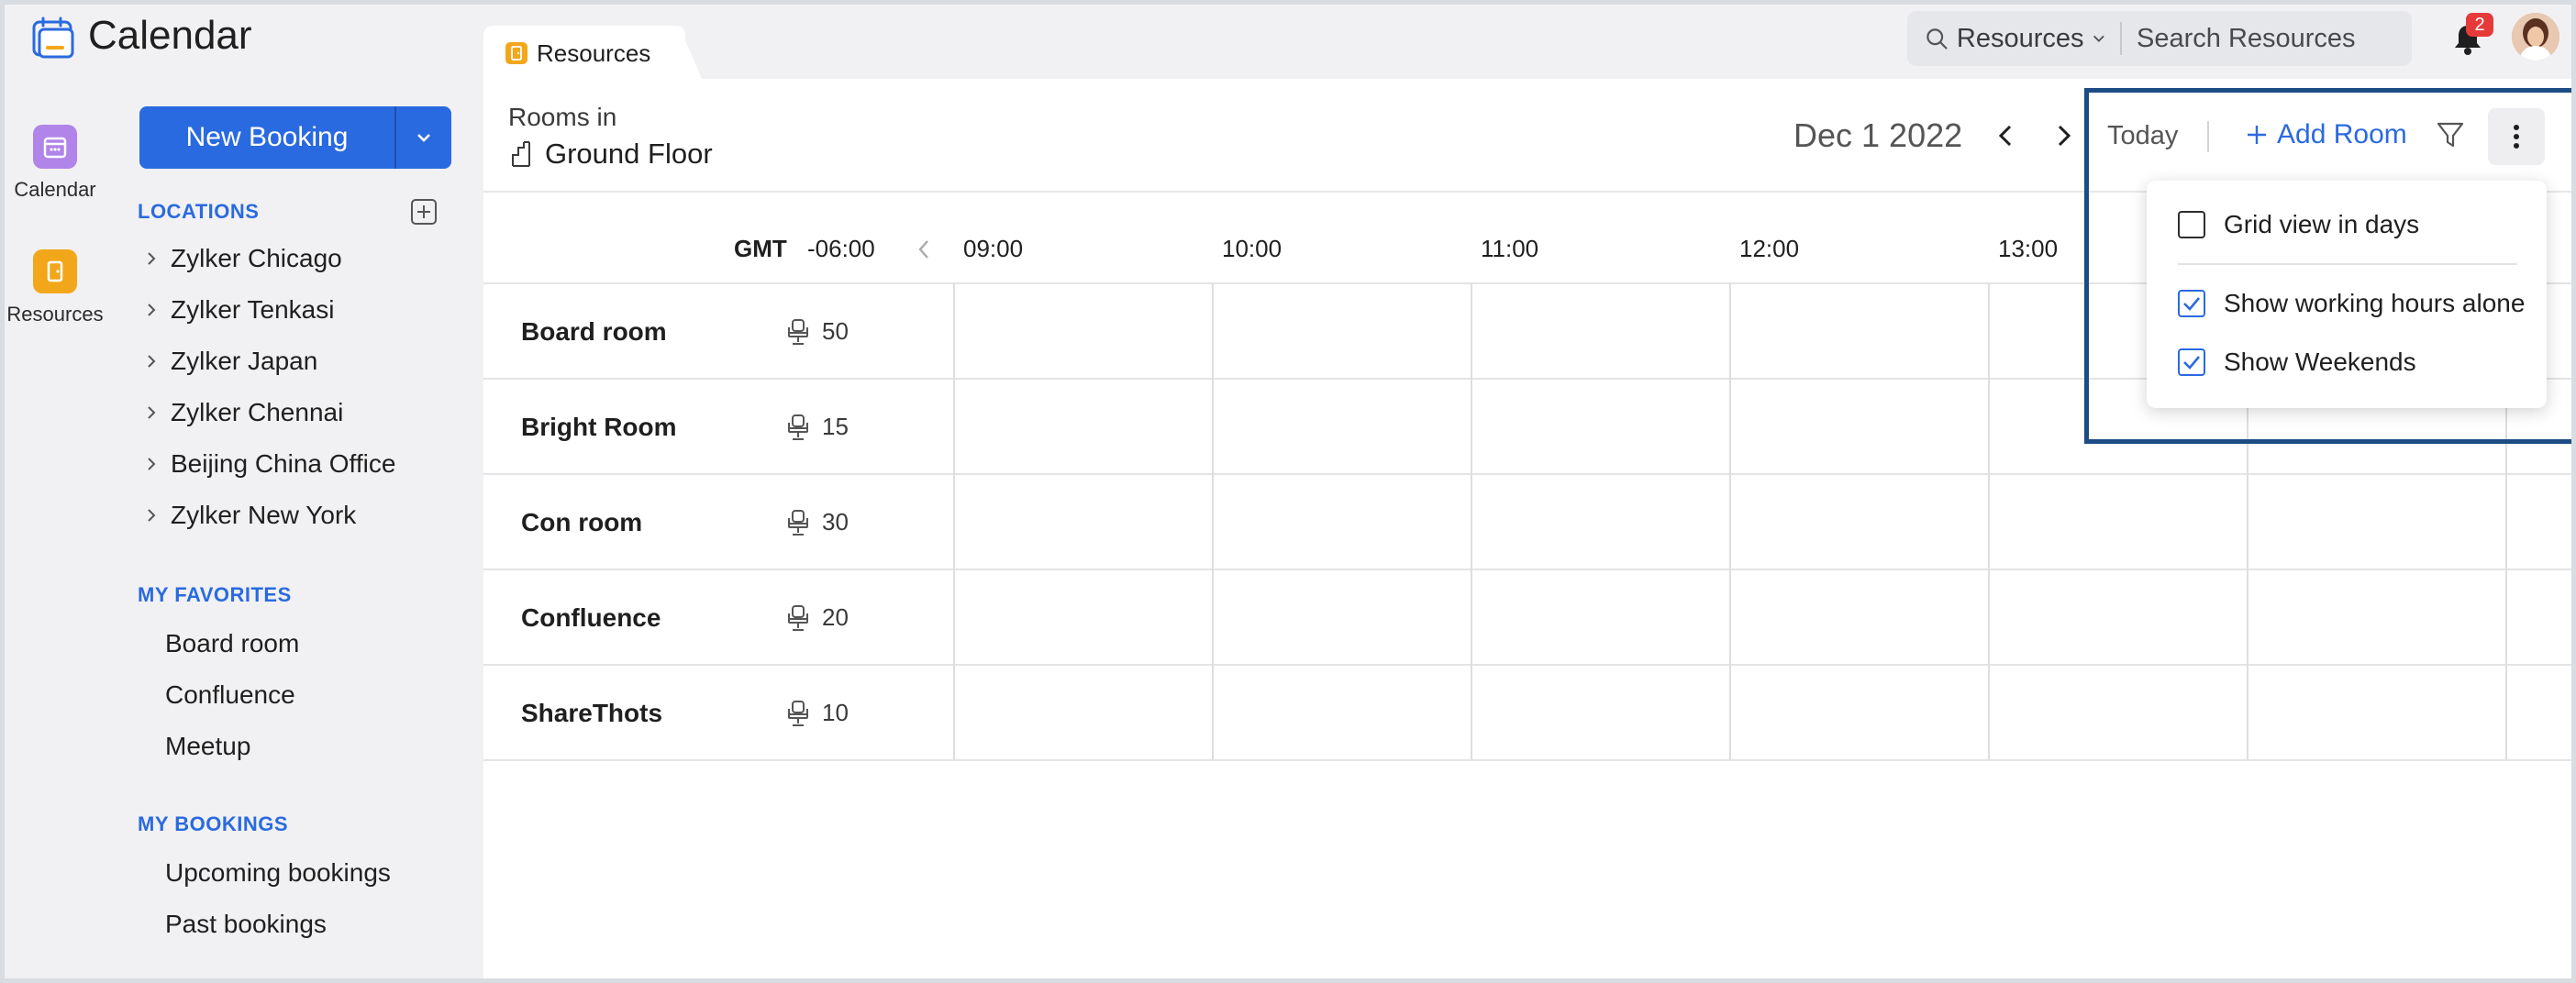  I want to click on location-label: Beijing China Office, so click(283, 463).